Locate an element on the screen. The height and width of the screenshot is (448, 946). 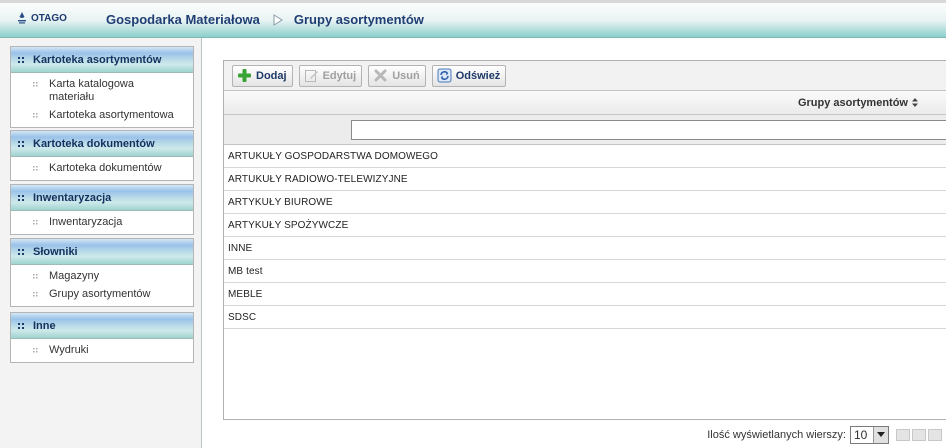
filter-row is located at coordinates (585, 130).